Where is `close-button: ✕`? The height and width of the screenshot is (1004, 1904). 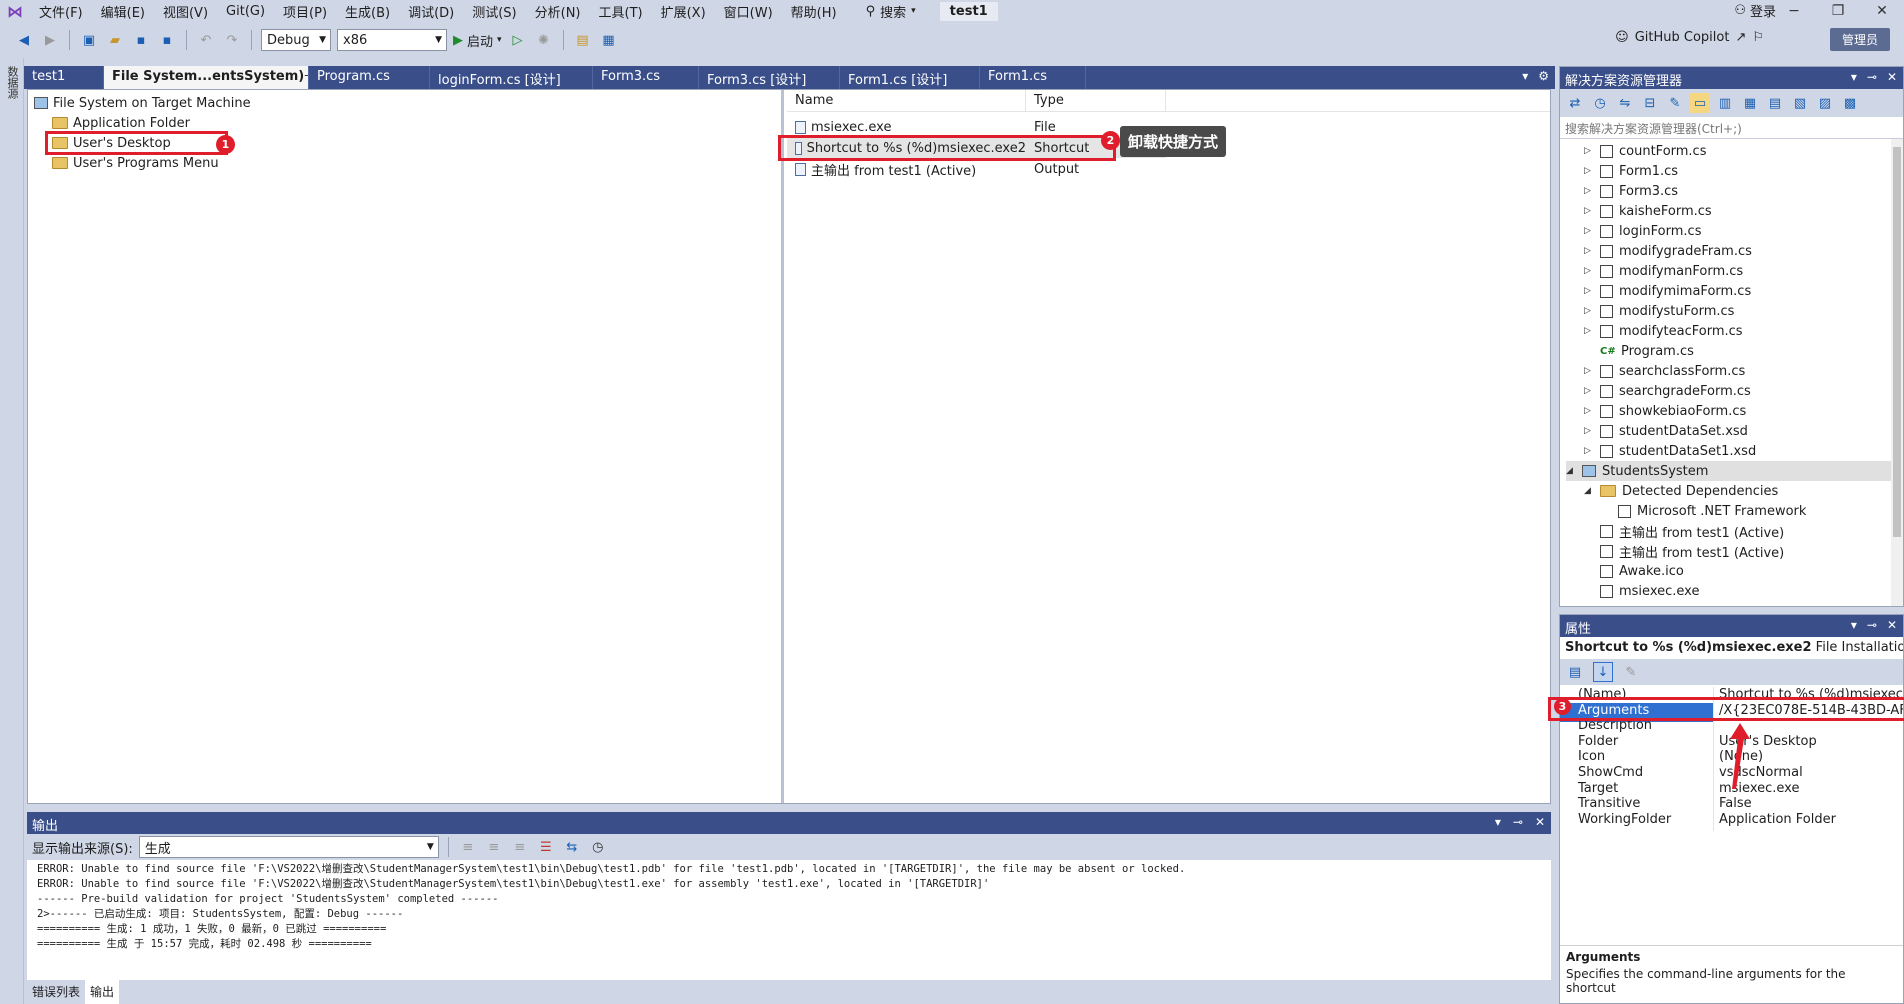 close-button: ✕ is located at coordinates (1882, 11).